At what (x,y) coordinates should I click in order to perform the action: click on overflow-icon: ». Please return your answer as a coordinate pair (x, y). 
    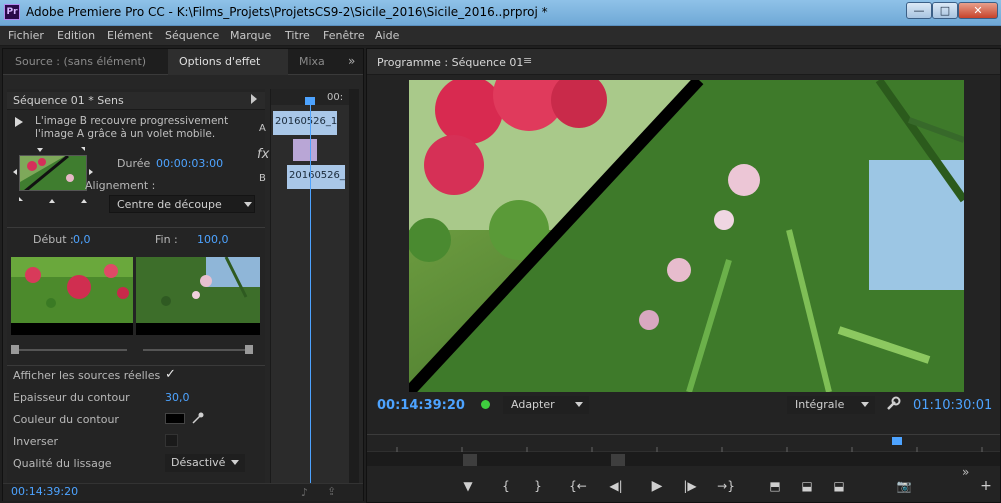
    Looking at the image, I should click on (965, 472).